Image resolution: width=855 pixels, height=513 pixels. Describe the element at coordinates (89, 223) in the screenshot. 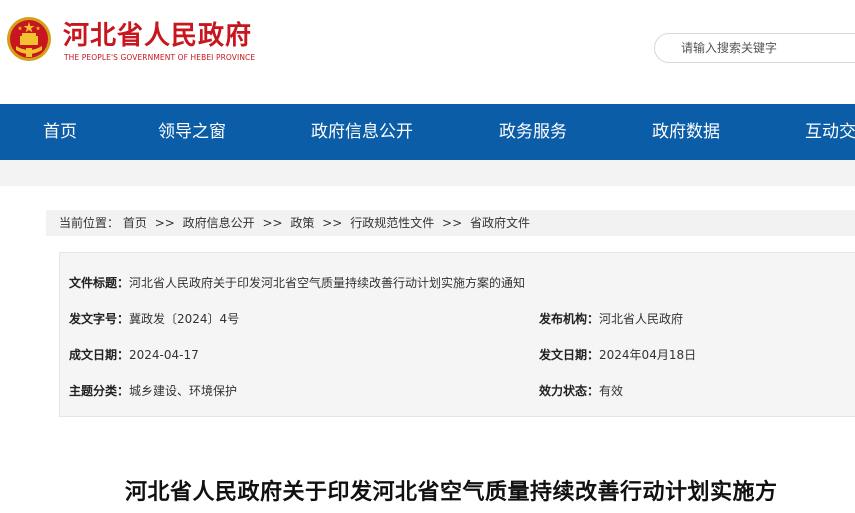

I see `breadcrumb-prefix: 当前位置：` at that location.